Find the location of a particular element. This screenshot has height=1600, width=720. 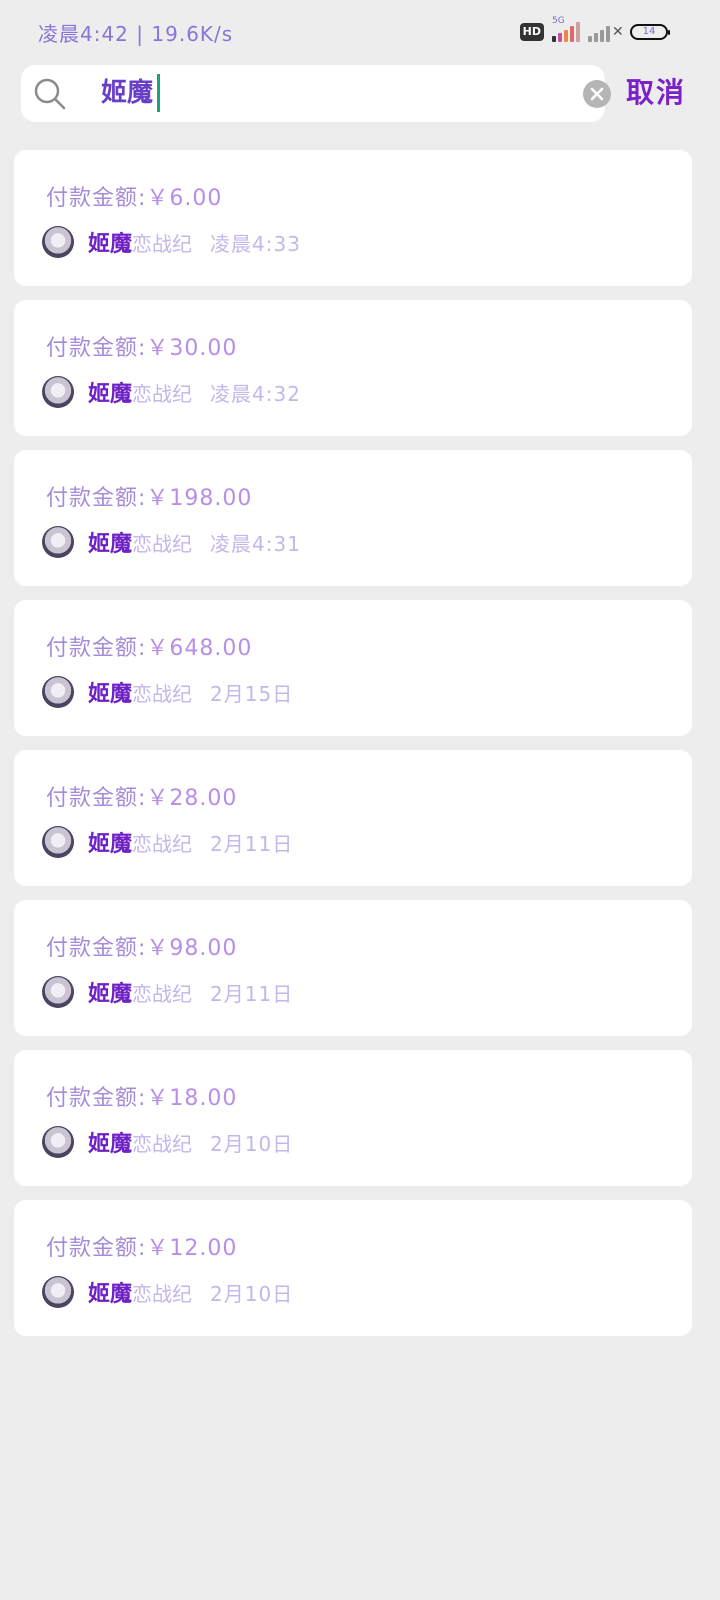

clear-icon is located at coordinates (597, 94).